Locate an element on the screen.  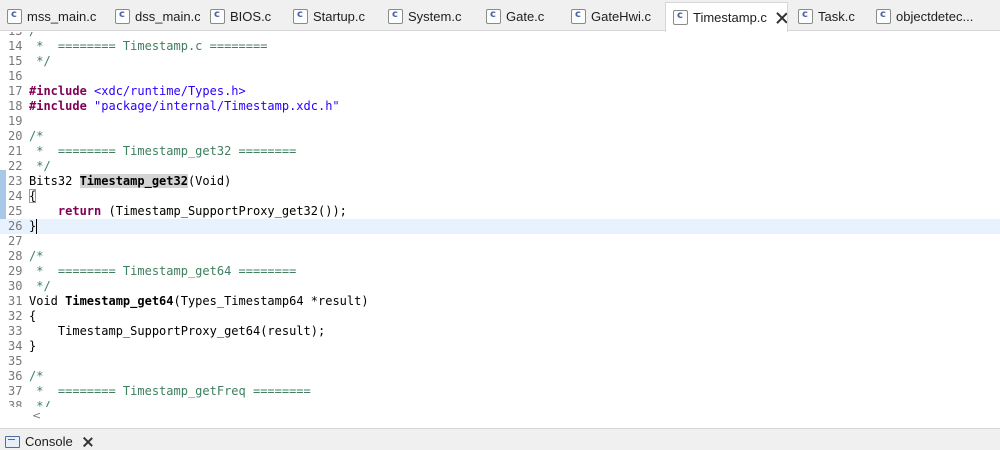
tab-label: mss_main.c is located at coordinates (62, 16).